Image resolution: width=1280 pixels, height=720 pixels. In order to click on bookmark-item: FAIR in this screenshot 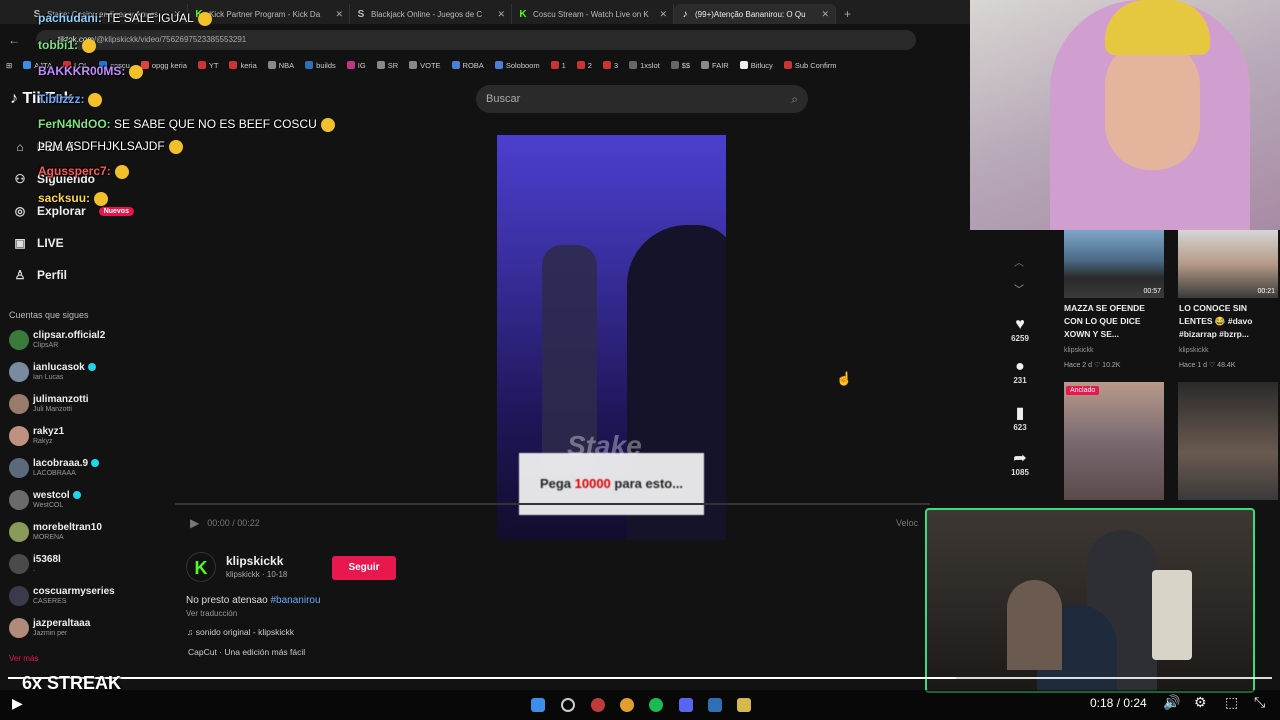, I will do `click(715, 65)`.